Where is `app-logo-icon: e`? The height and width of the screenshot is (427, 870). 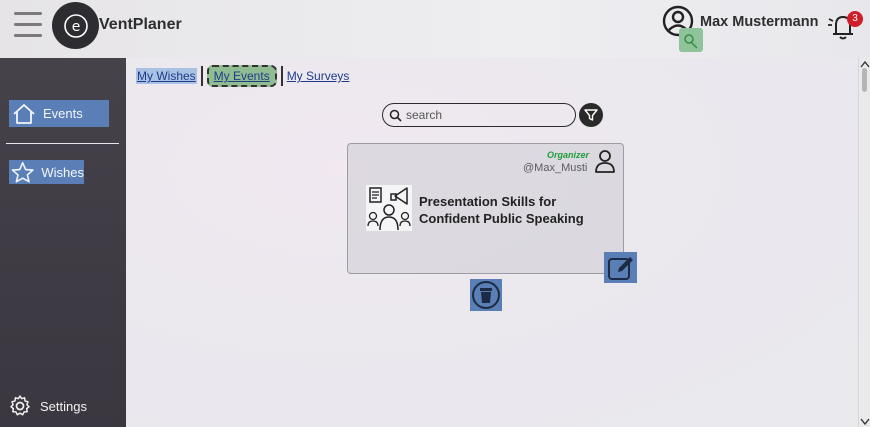
app-logo-icon: e is located at coordinates (75, 25).